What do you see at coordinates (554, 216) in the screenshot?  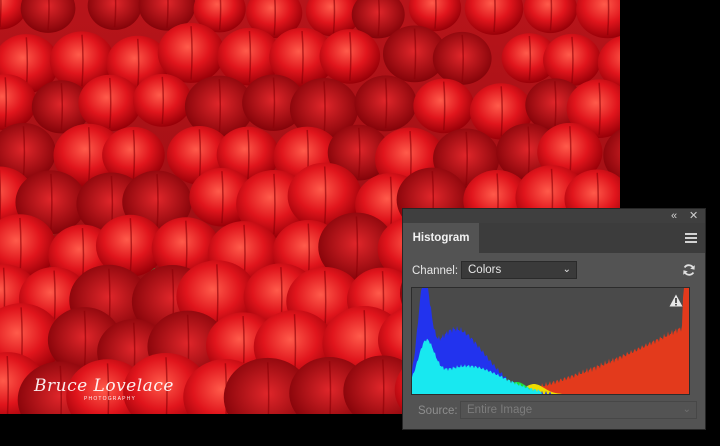 I see `panel-title-bar: « ✕` at bounding box center [554, 216].